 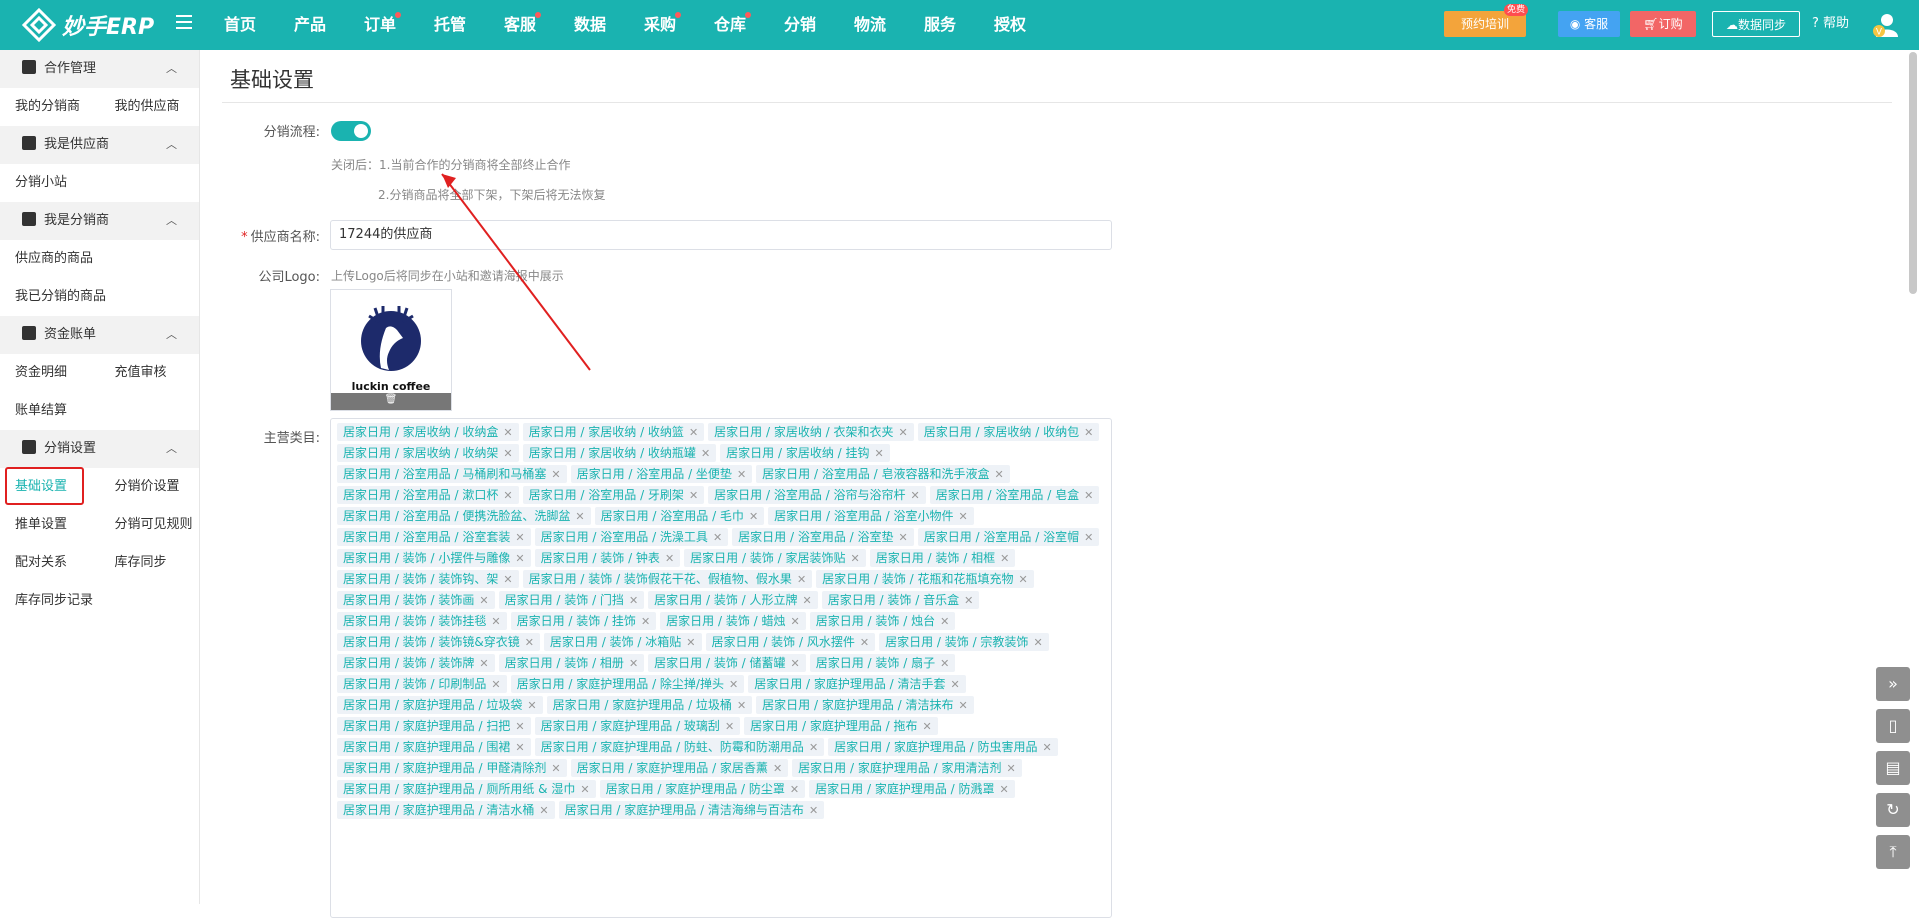 What do you see at coordinates (53, 259) in the screenshot?
I see `sidebar-item: 供应商的商品` at bounding box center [53, 259].